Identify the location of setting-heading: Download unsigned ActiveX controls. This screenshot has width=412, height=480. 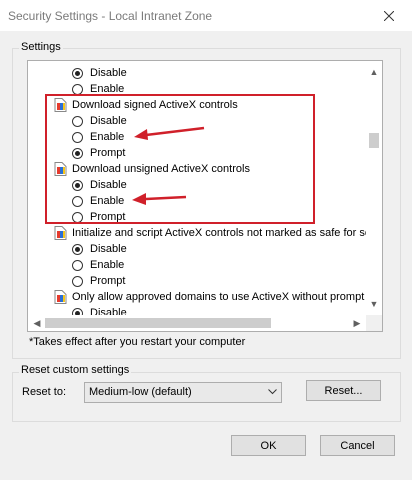
(152, 169).